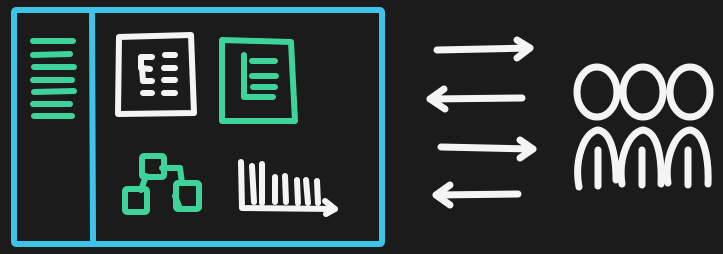 The width and height of the screenshot is (723, 254). What do you see at coordinates (288, 188) in the screenshot?
I see `bar-chart-icon` at bounding box center [288, 188].